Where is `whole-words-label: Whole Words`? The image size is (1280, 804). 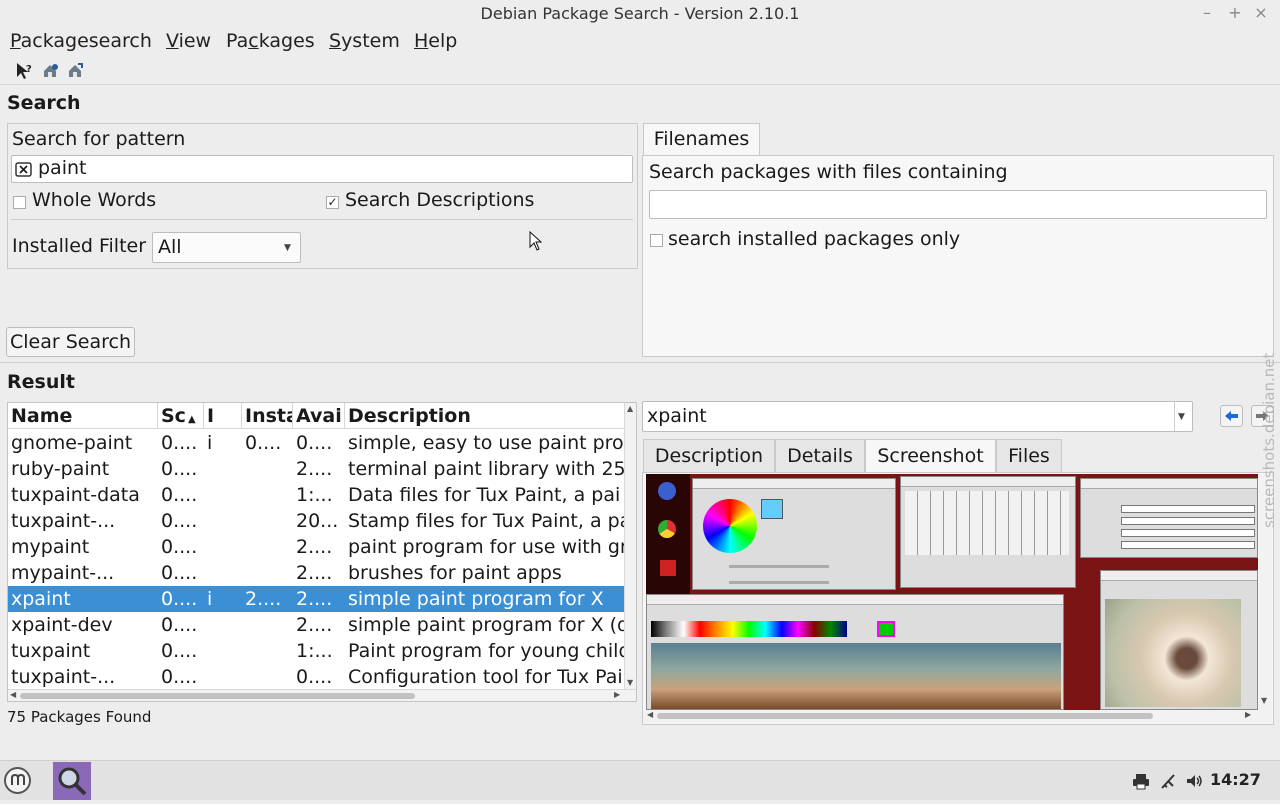 whole-words-label: Whole Words is located at coordinates (94, 200).